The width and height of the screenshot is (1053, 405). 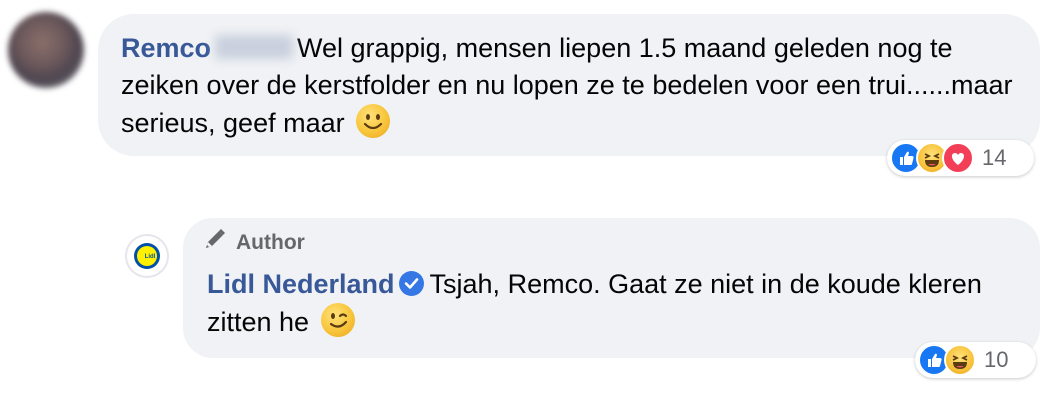 I want to click on pencil-icon, so click(x=215, y=243).